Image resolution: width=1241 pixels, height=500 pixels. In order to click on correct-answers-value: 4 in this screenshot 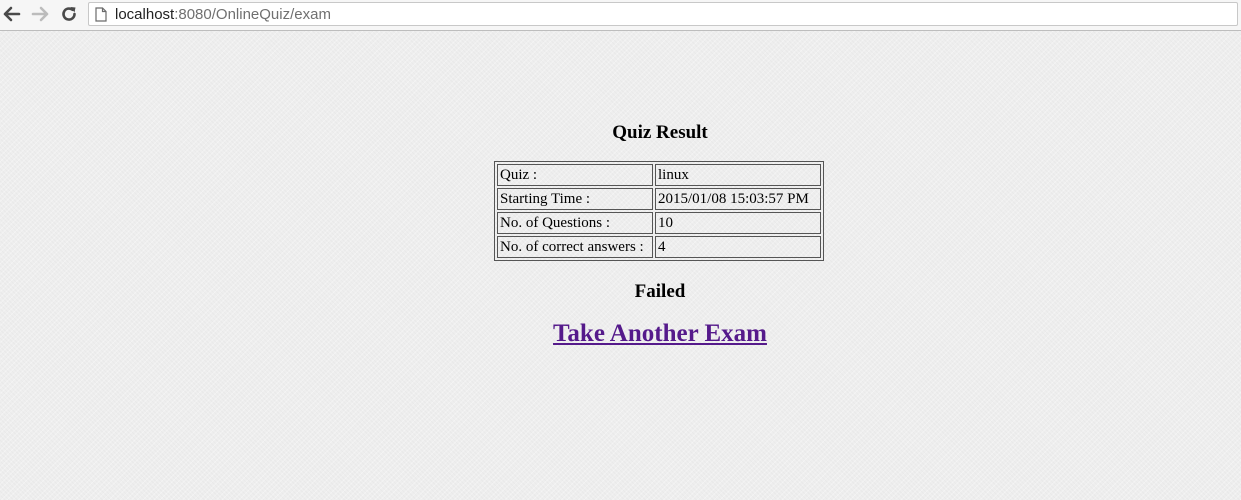, I will do `click(738, 247)`.